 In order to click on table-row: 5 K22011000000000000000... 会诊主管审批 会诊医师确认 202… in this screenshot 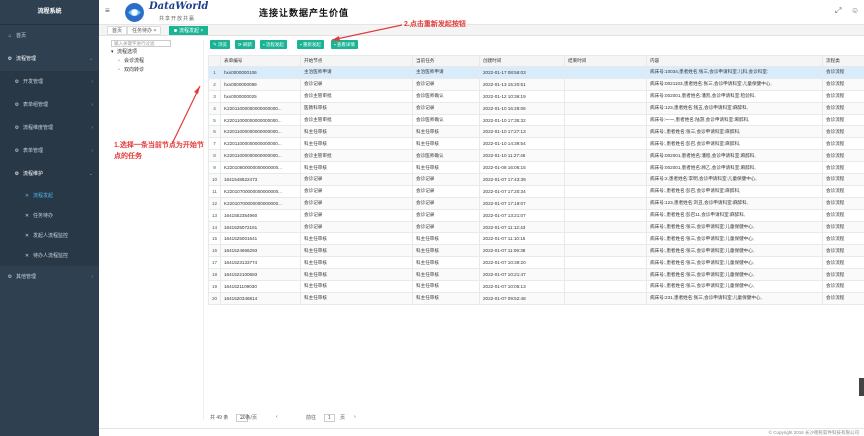, I will do `click(536, 120)`.